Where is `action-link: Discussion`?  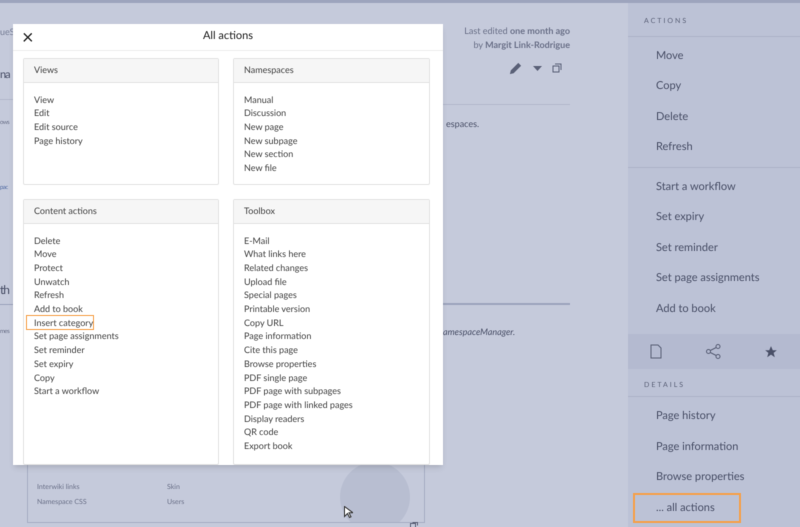 action-link: Discussion is located at coordinates (261, 113).